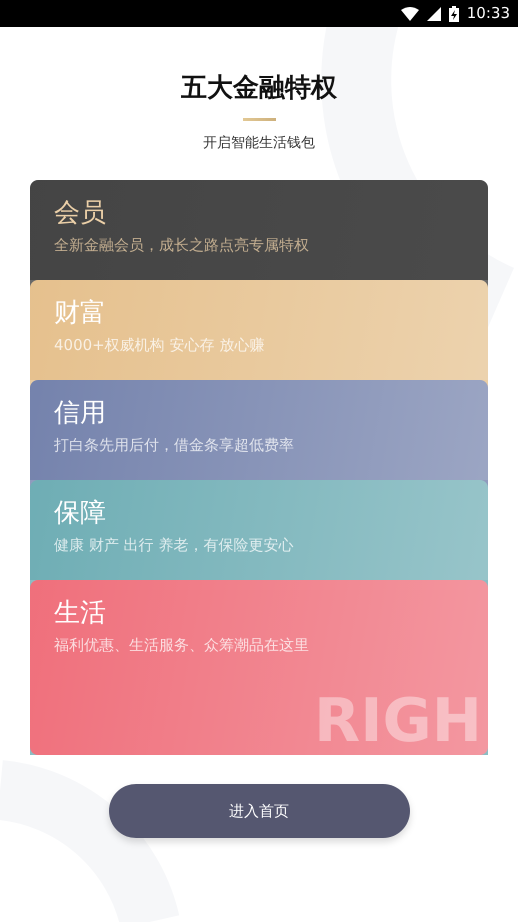 The height and width of the screenshot is (922, 518). Describe the element at coordinates (259, 811) in the screenshot. I see `enter-home-button: 进入首页` at that location.